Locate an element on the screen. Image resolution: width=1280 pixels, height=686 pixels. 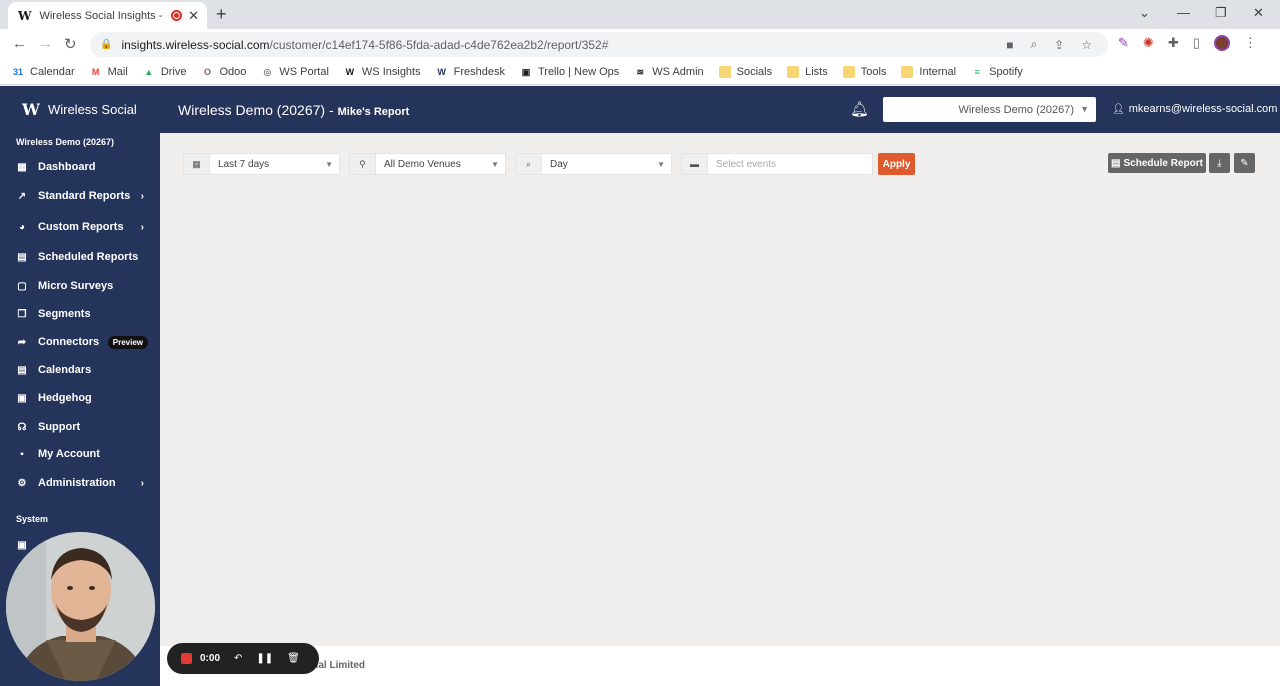
sidebar-item-hedgehog: ▣ Hedgehog is located at coordinates (84, 398).